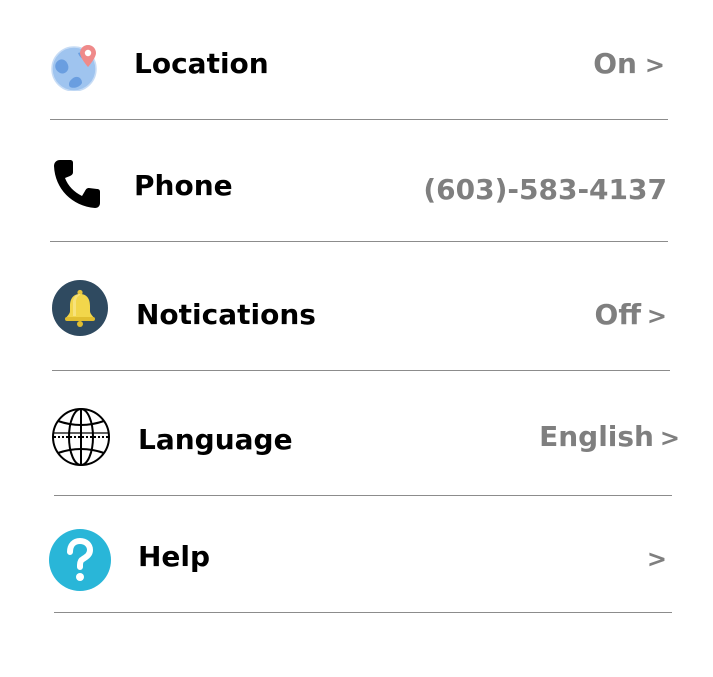  I want to click on divider, so click(363, 612).